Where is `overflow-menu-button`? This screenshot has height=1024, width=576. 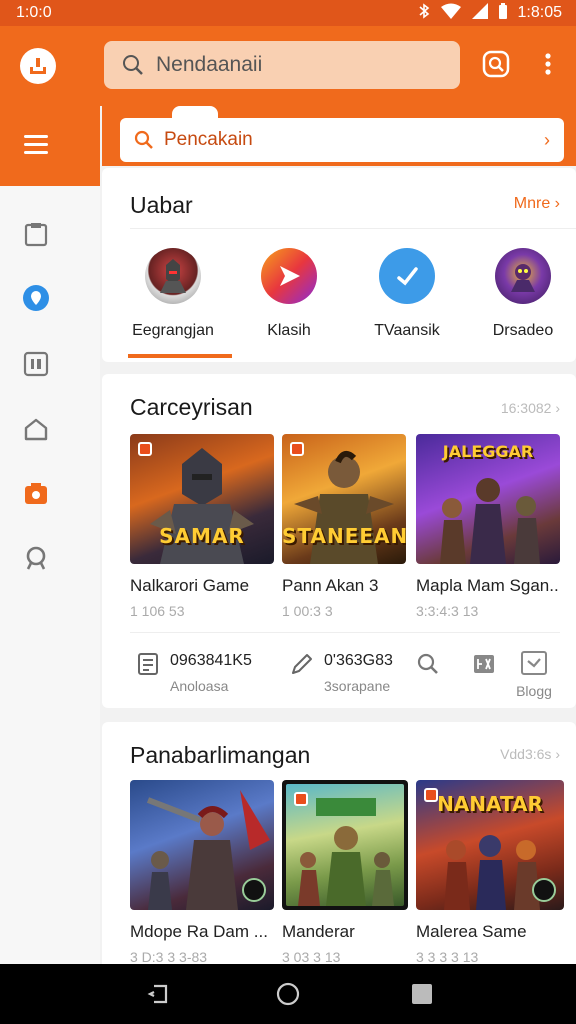
overflow-menu-button is located at coordinates (548, 64).